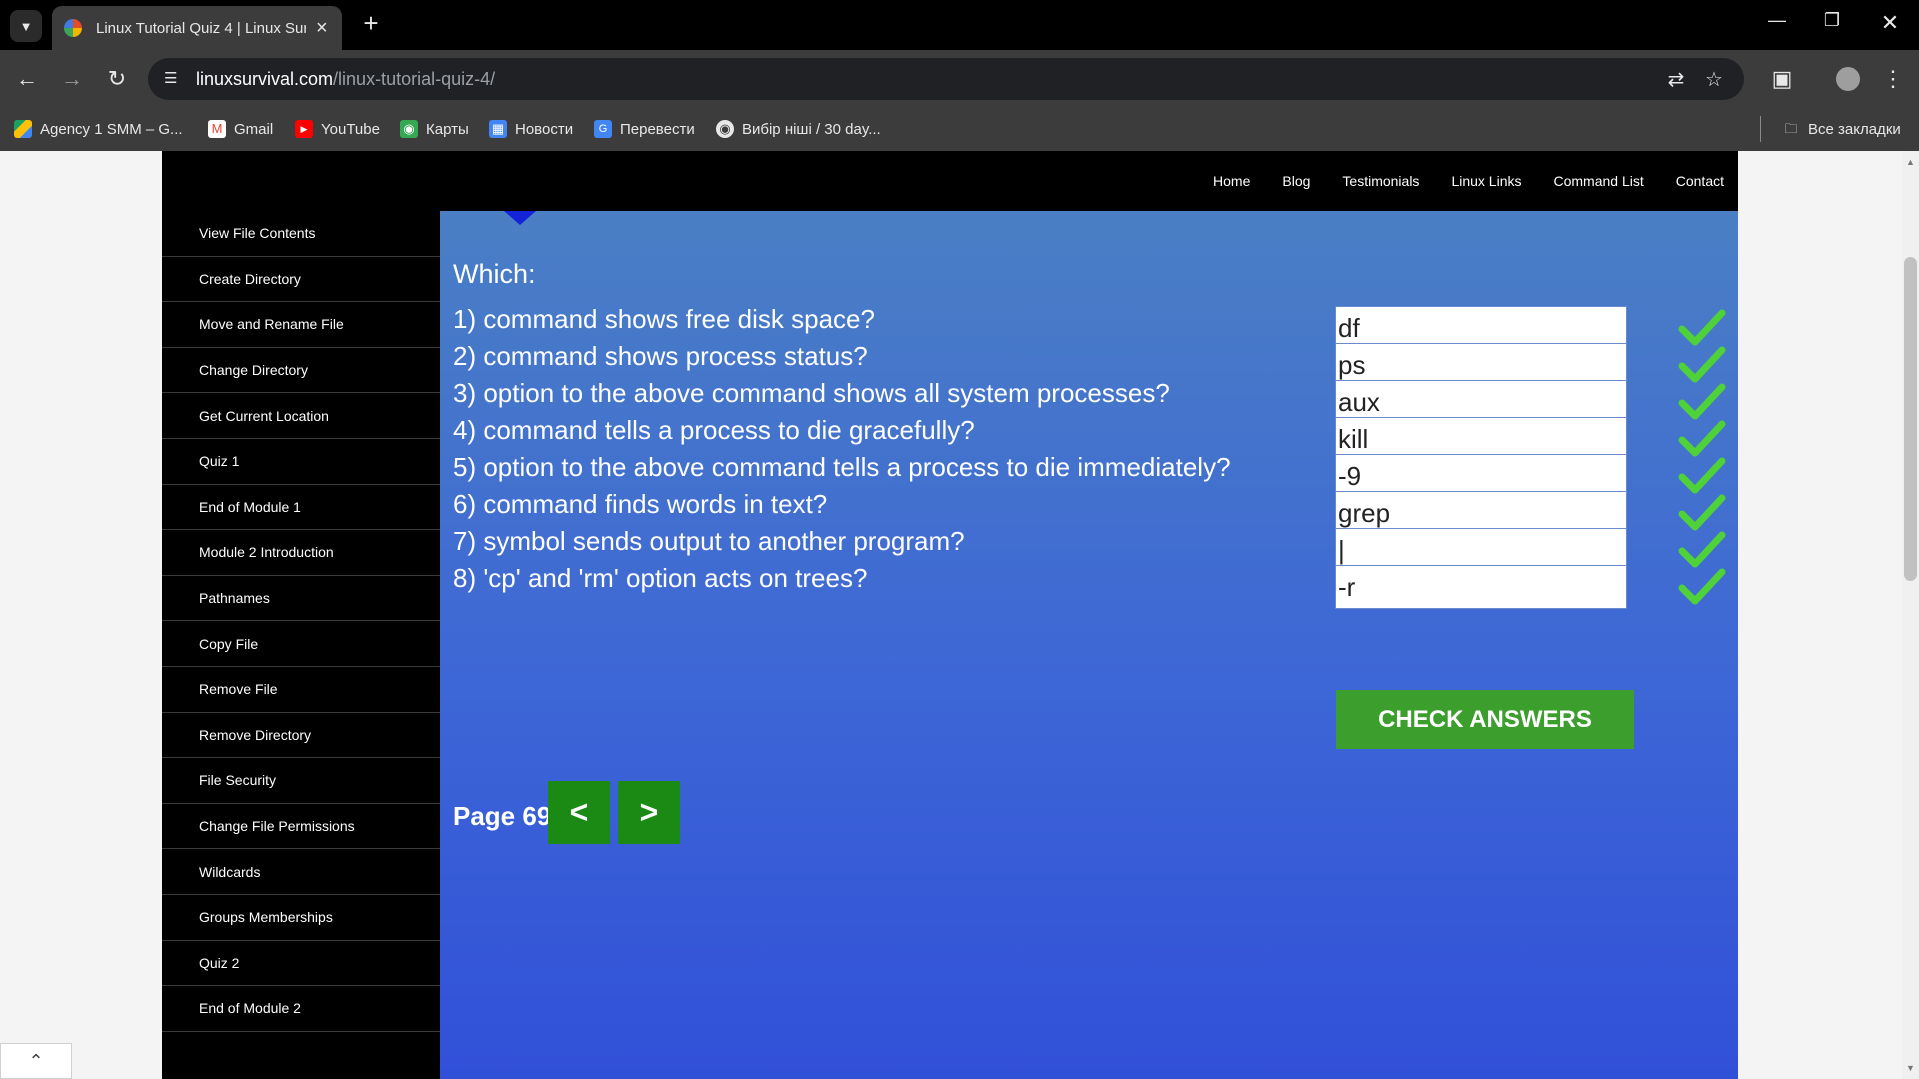 Image resolution: width=1919 pixels, height=1079 pixels. What do you see at coordinates (350, 129) in the screenshot?
I see `bookmark-label: YouTube` at bounding box center [350, 129].